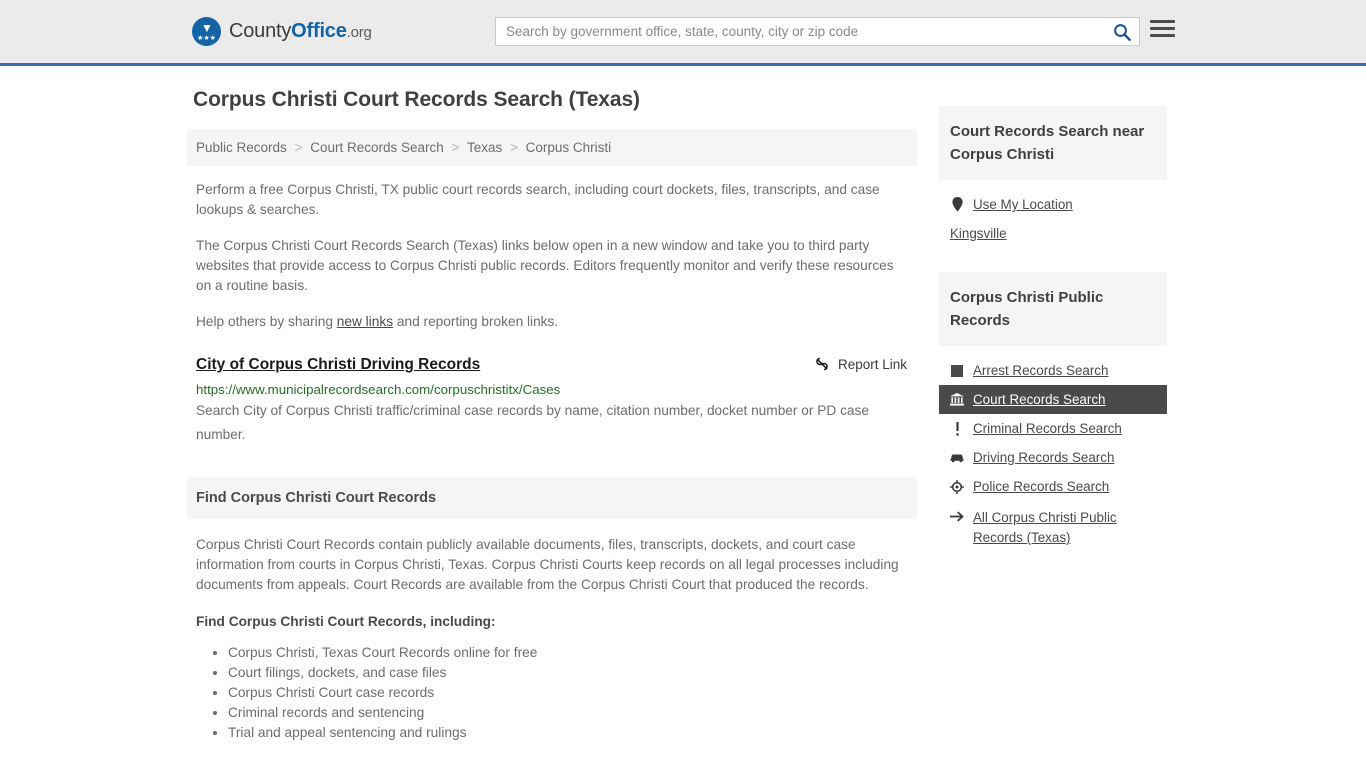 This screenshot has width=1366, height=768. Describe the element at coordinates (1041, 486) in the screenshot. I see `police-records-search-link: Police Records Search` at that location.